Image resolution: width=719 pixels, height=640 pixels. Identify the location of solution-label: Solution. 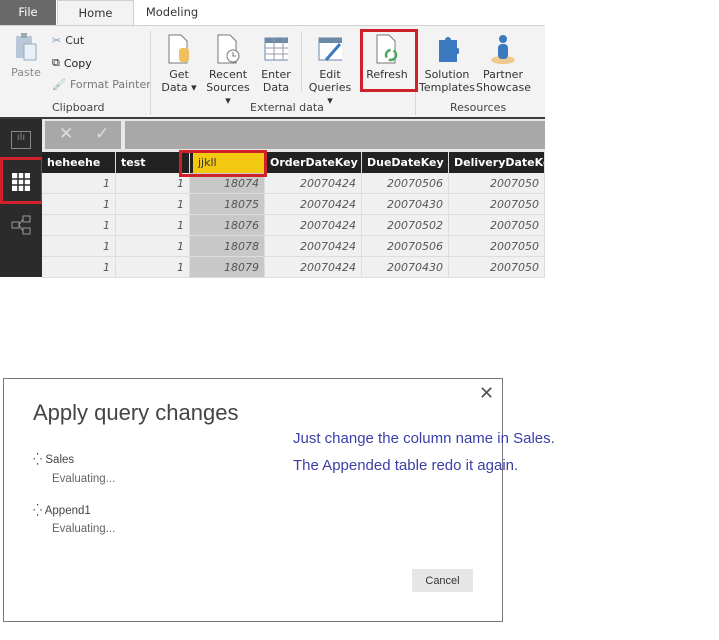
(447, 74).